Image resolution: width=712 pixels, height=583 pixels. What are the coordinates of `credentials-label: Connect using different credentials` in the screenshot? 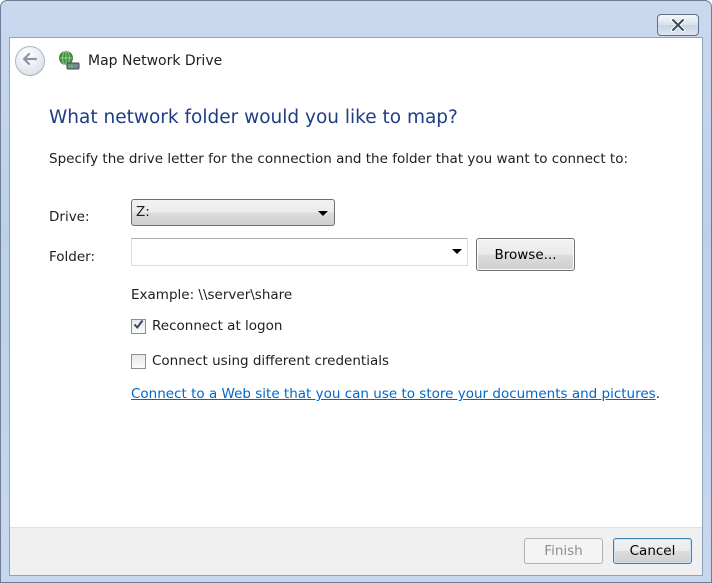 It's located at (270, 361).